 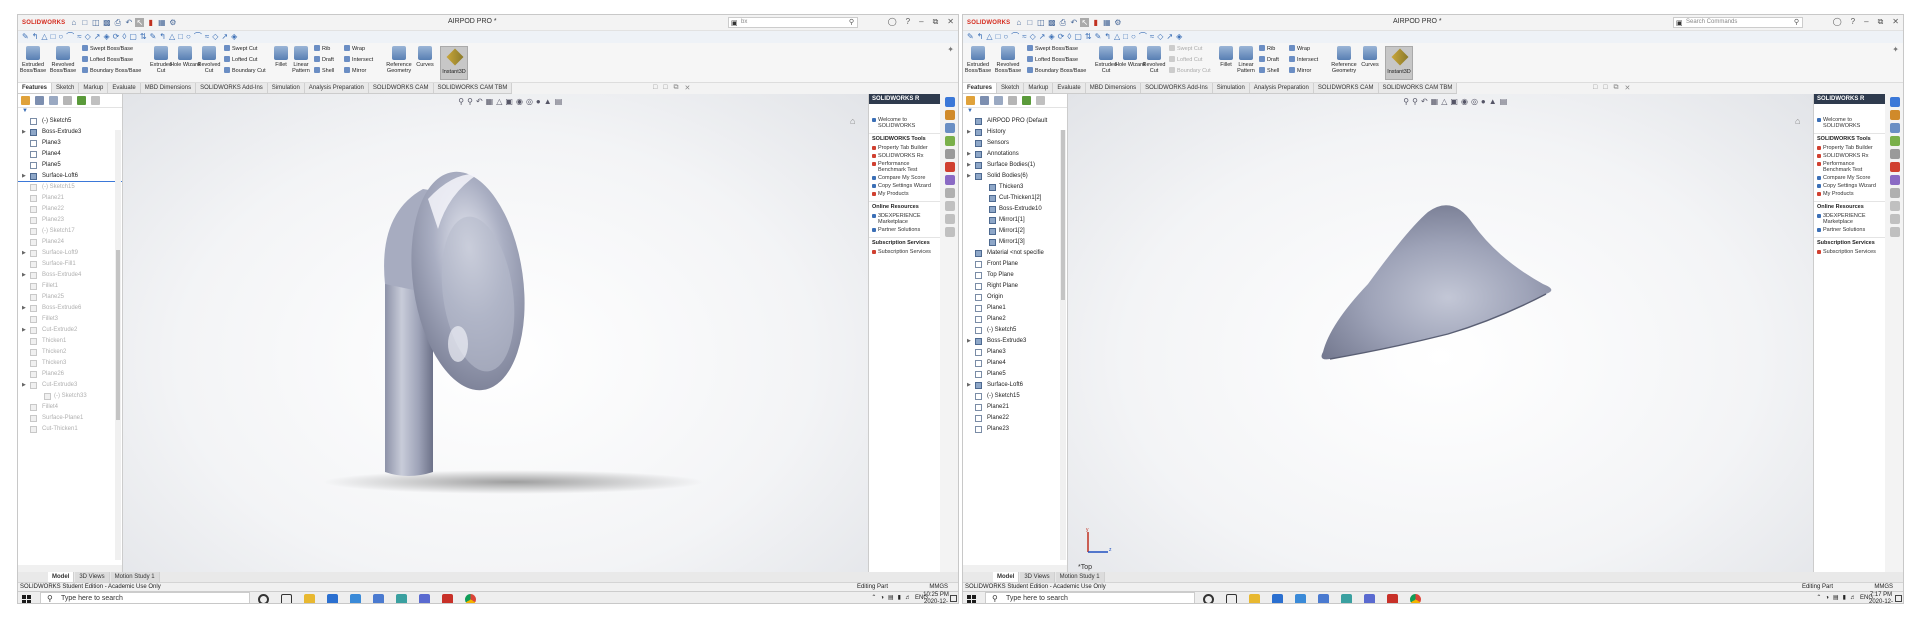 I want to click on dimxpert-icon, so click(x=1012, y=100).